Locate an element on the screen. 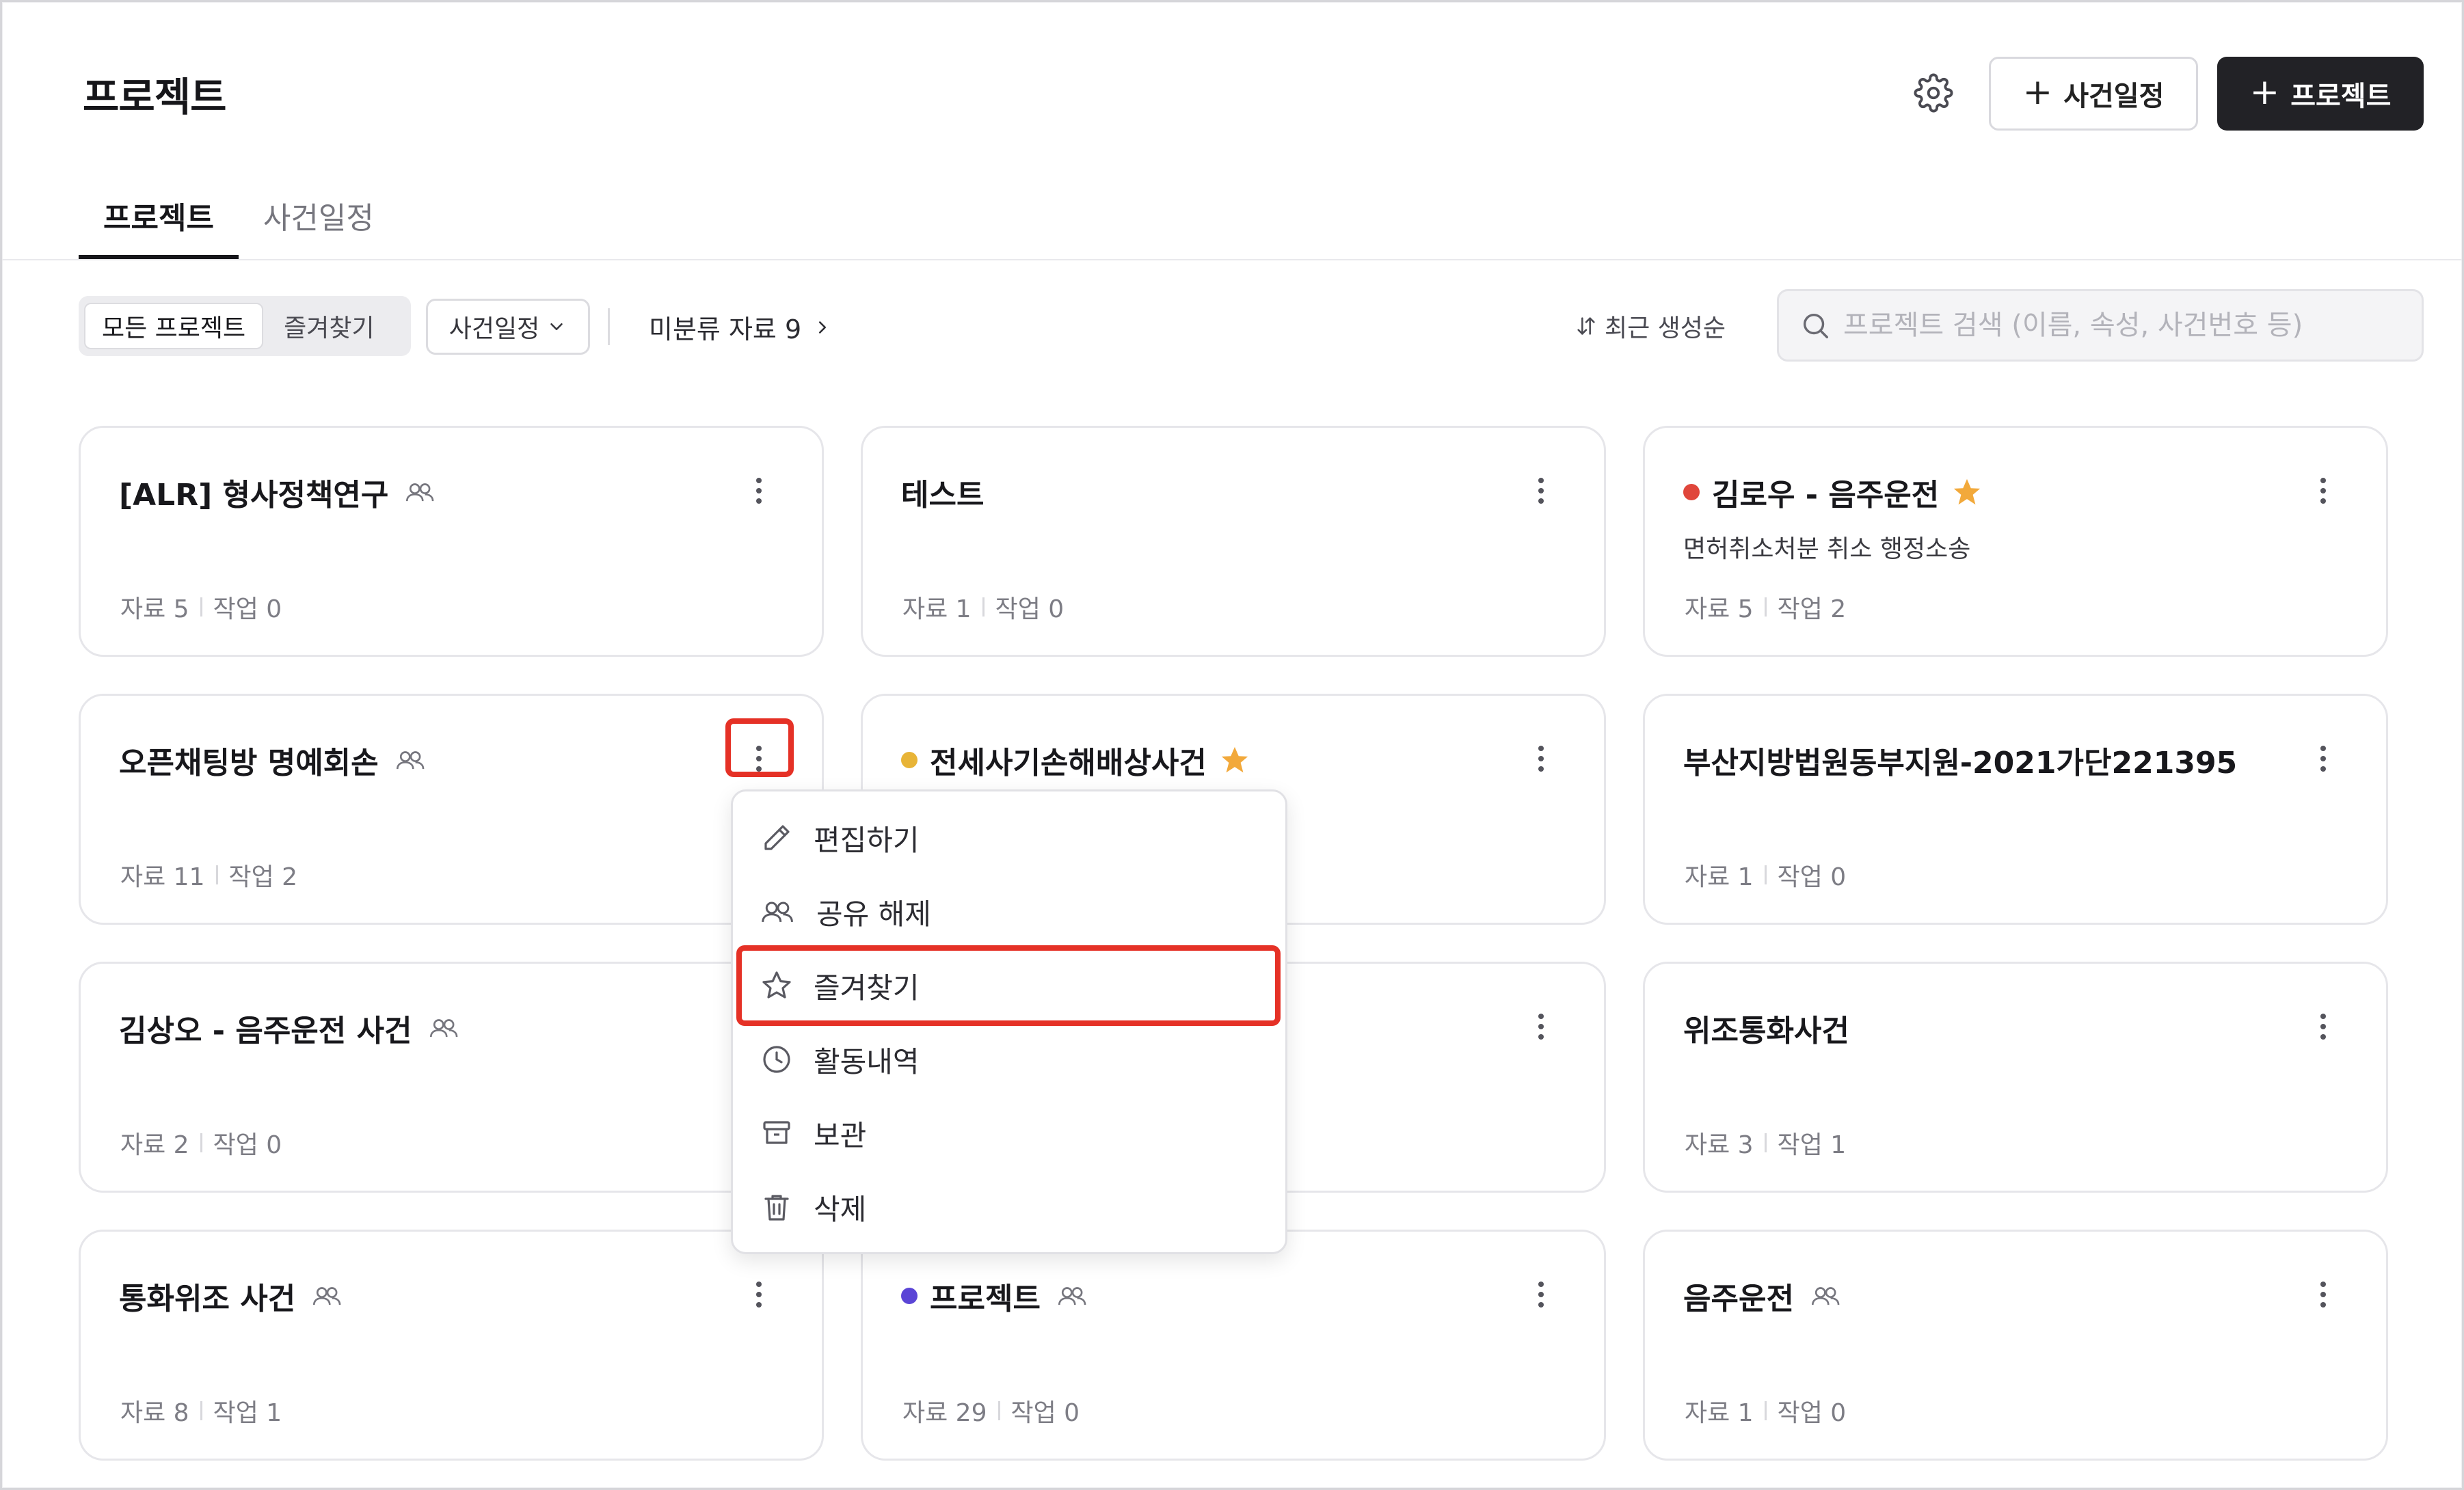  project-filter-segment: 모든 프로젝트 즐겨찾기 is located at coordinates (245, 326).